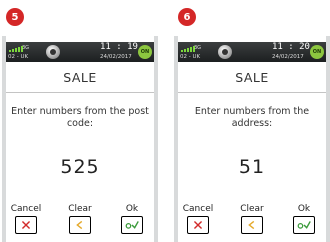  What do you see at coordinates (80, 117) in the screenshot?
I see `entry-prompt: Enter numbers from the post code:` at bounding box center [80, 117].